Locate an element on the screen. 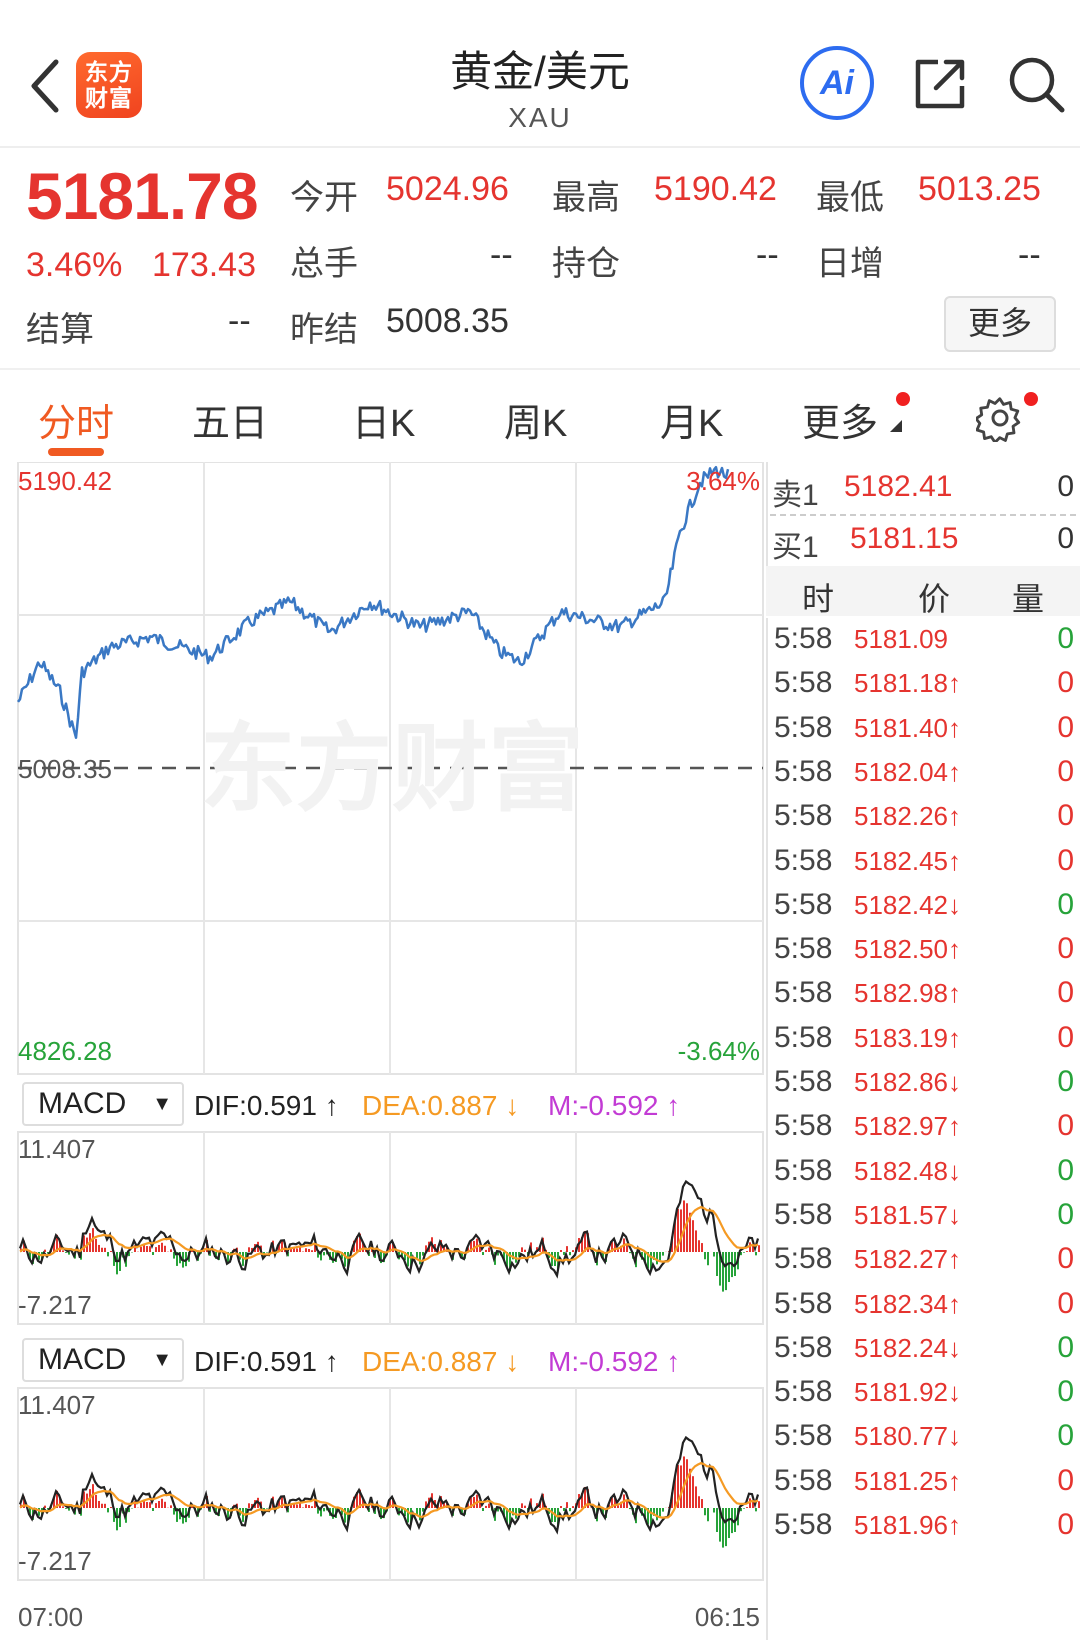 This screenshot has width=1080, height=1640. macd-select-label: MACD is located at coordinates (82, 1103).